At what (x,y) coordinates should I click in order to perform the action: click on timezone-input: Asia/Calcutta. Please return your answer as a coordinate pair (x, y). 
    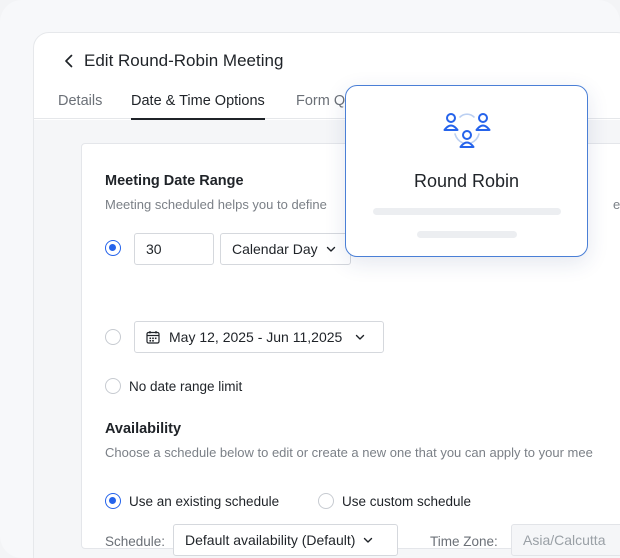
    Looking at the image, I should click on (565, 540).